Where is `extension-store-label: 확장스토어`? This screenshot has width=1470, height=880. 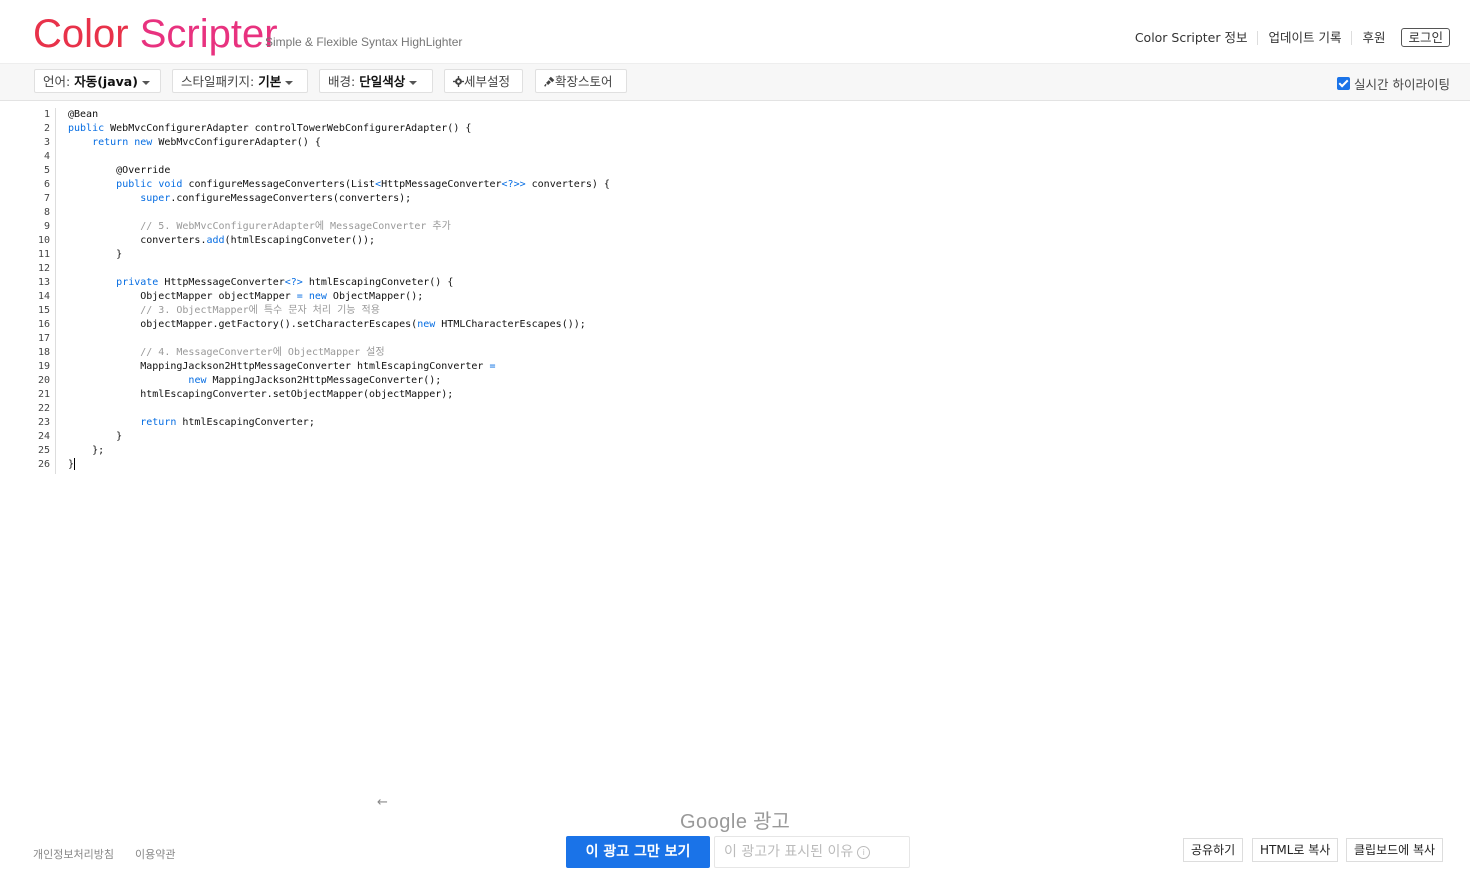 extension-store-label: 확장스토어 is located at coordinates (584, 81).